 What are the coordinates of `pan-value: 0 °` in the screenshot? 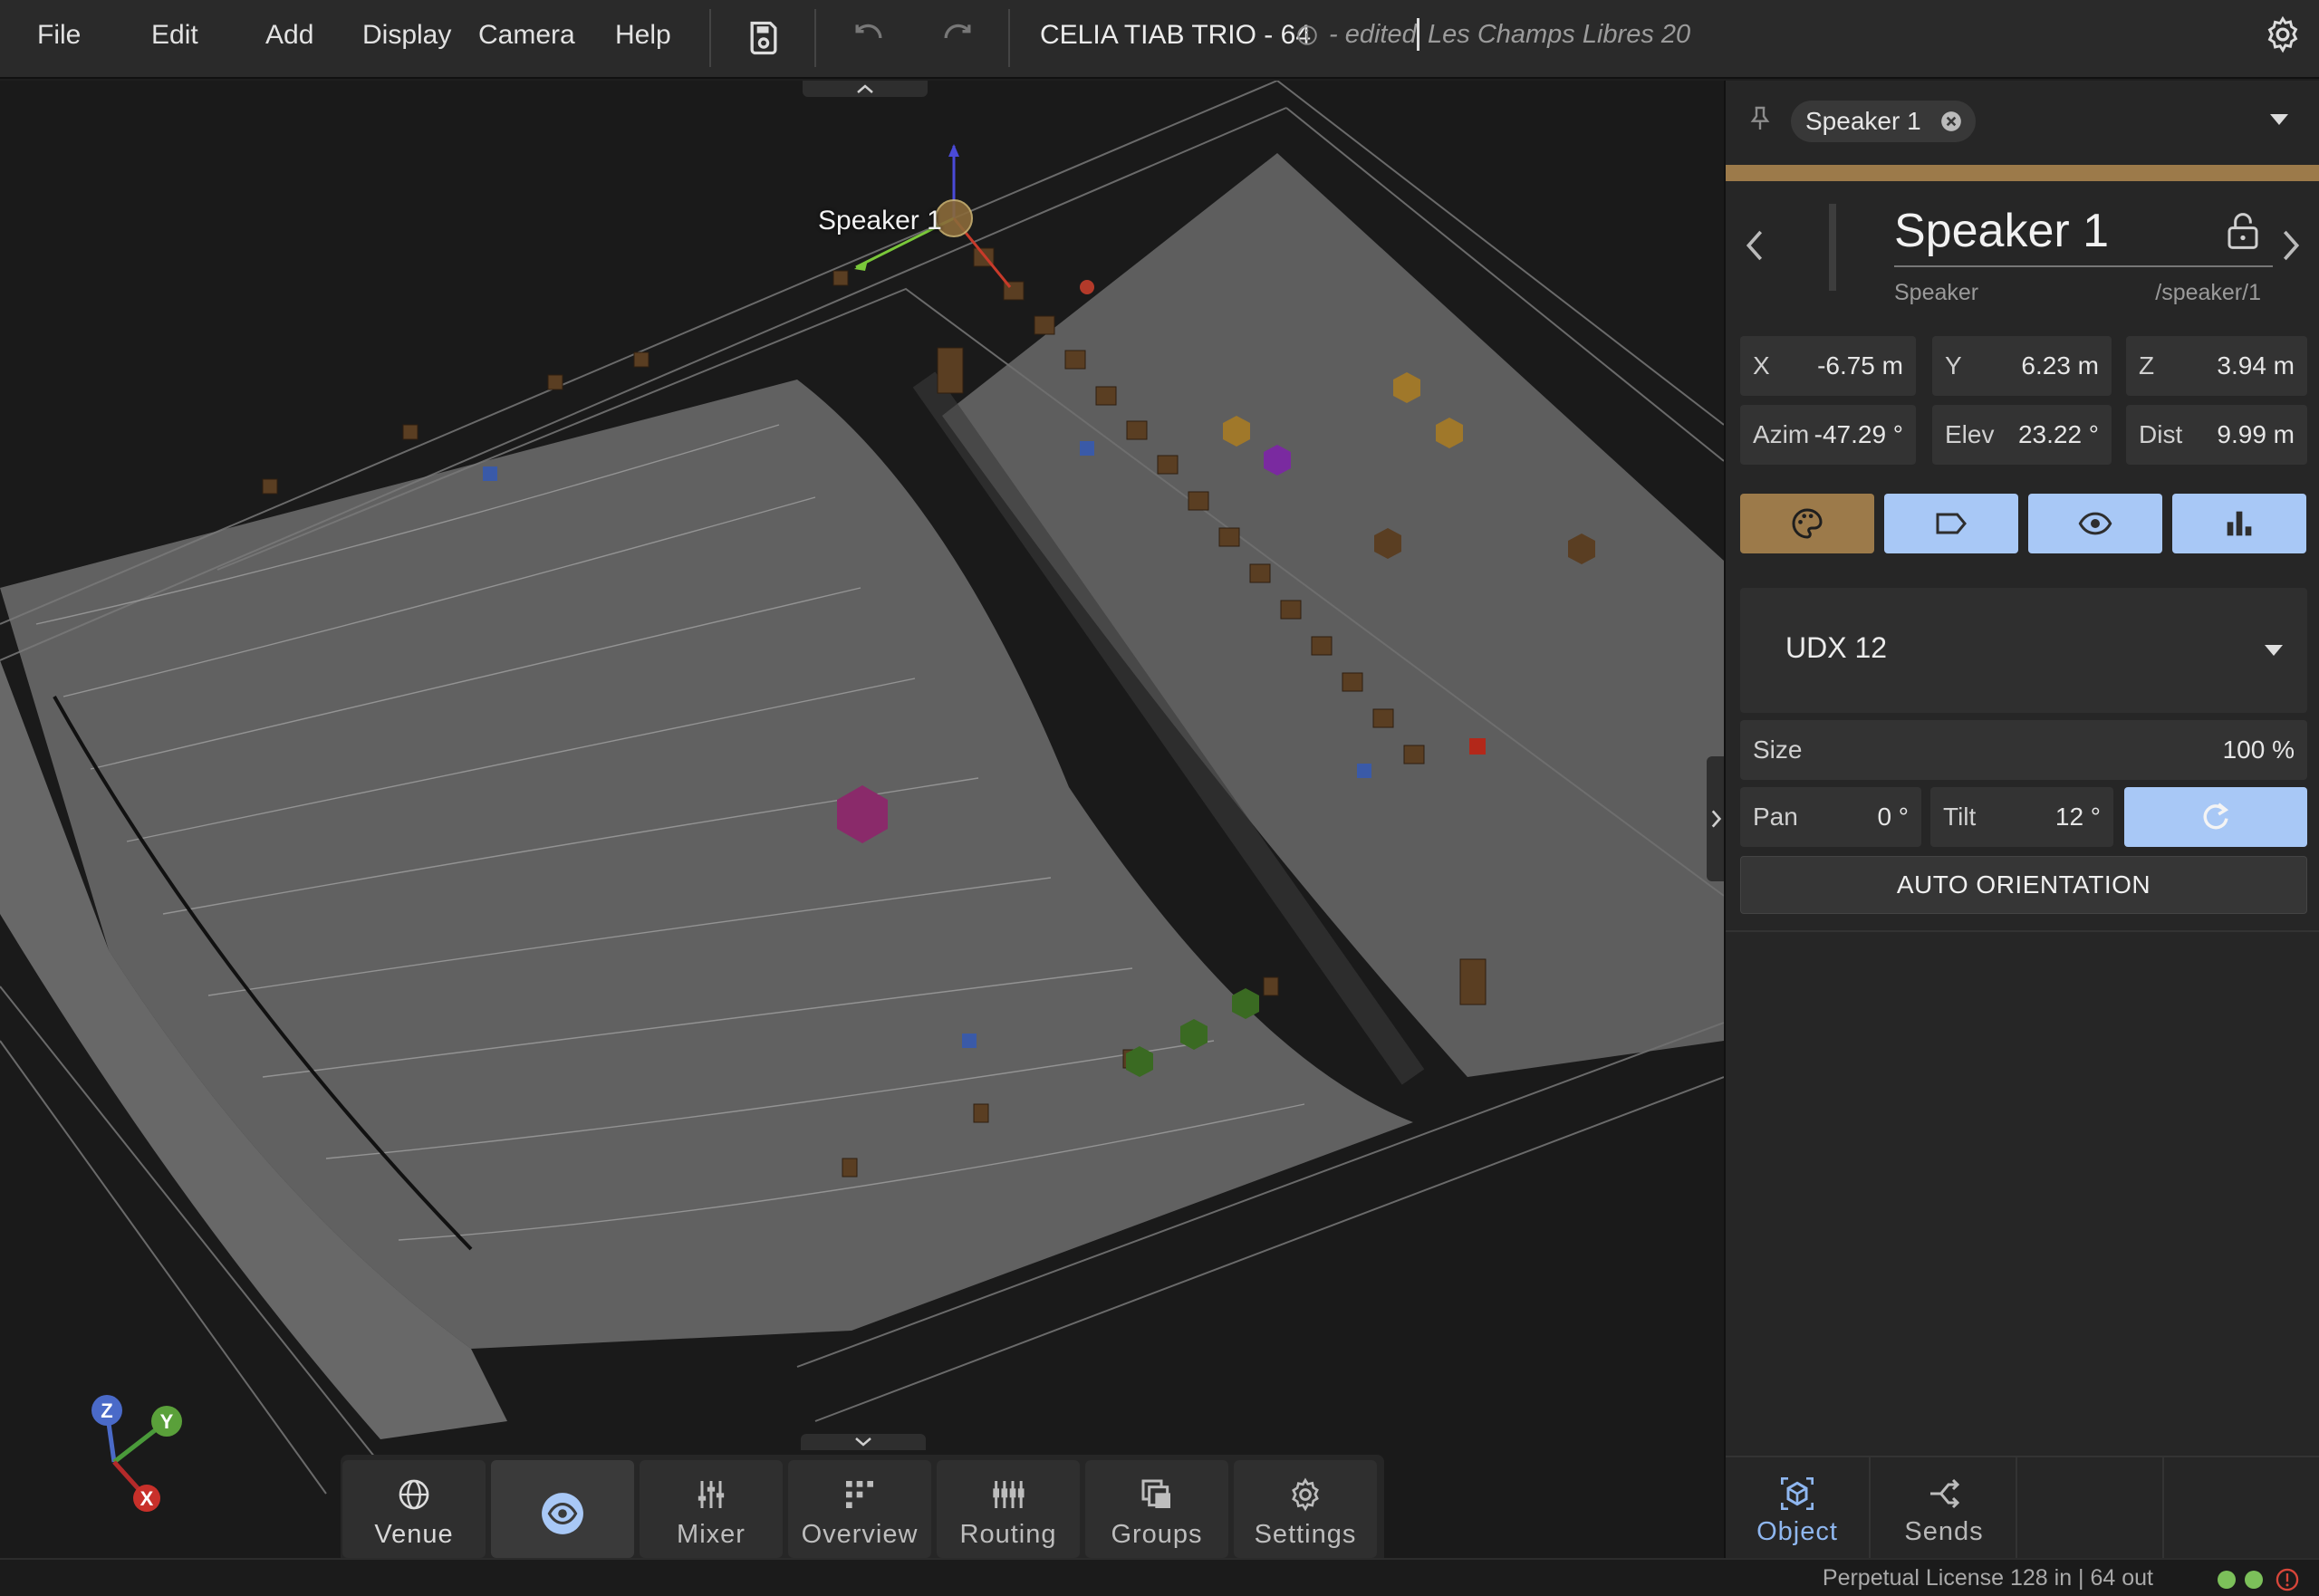 It's located at (1893, 817).